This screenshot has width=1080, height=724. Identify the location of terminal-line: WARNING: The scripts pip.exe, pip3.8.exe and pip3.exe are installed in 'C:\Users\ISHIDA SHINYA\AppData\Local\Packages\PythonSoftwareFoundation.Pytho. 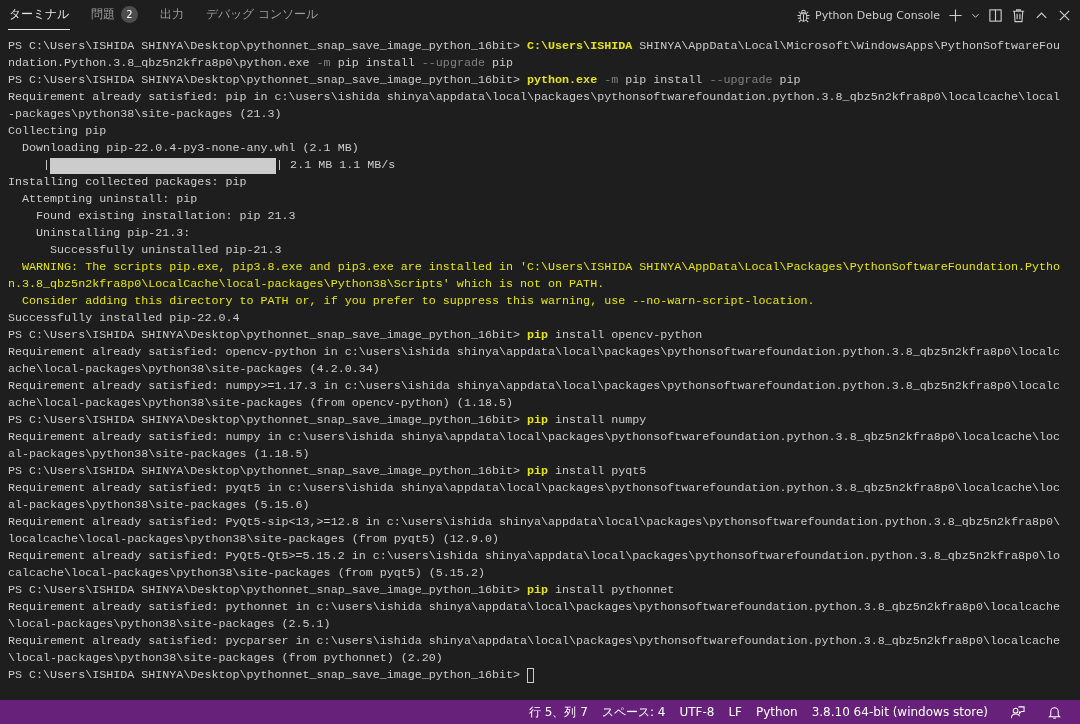
(541, 267).